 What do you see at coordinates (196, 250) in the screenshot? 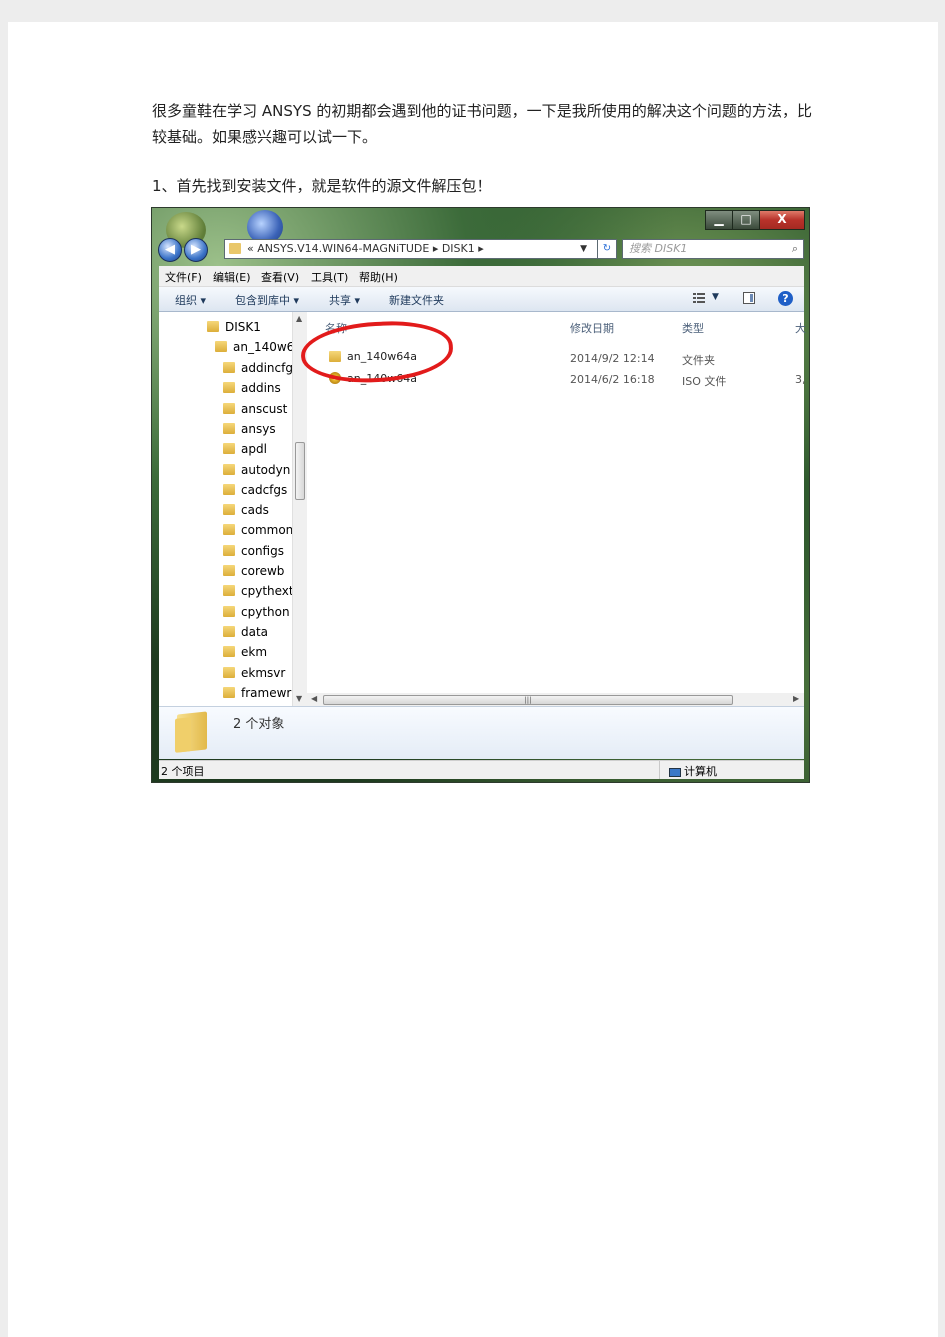
I see `forward-arrow-icon: ▶` at bounding box center [196, 250].